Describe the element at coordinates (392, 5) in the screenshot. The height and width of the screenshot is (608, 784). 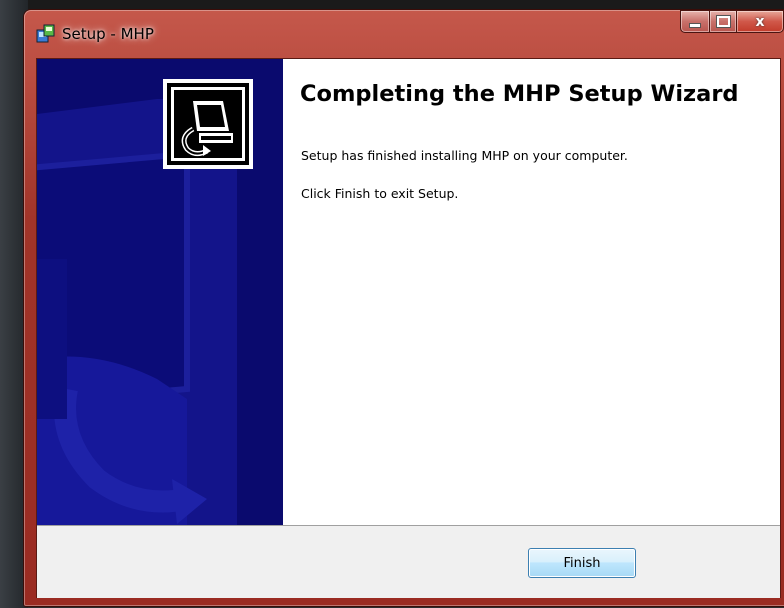
I see `taskbar-strip` at that location.